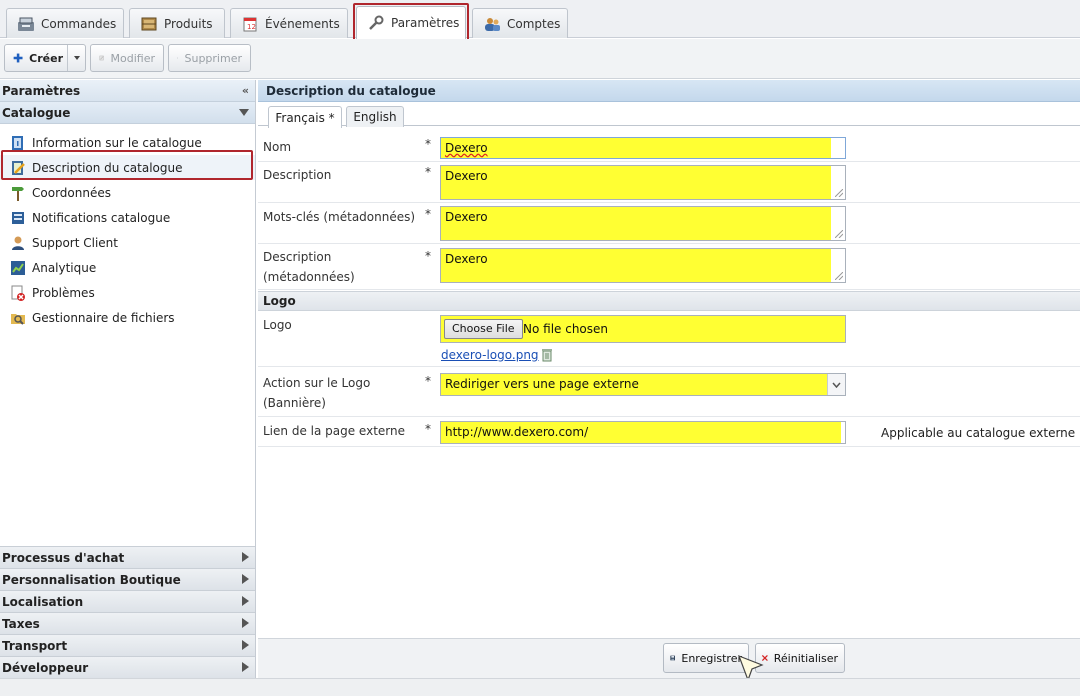 The height and width of the screenshot is (696, 1080). I want to click on sidebar-item-coordonnees: Coordonnées, so click(127, 192).